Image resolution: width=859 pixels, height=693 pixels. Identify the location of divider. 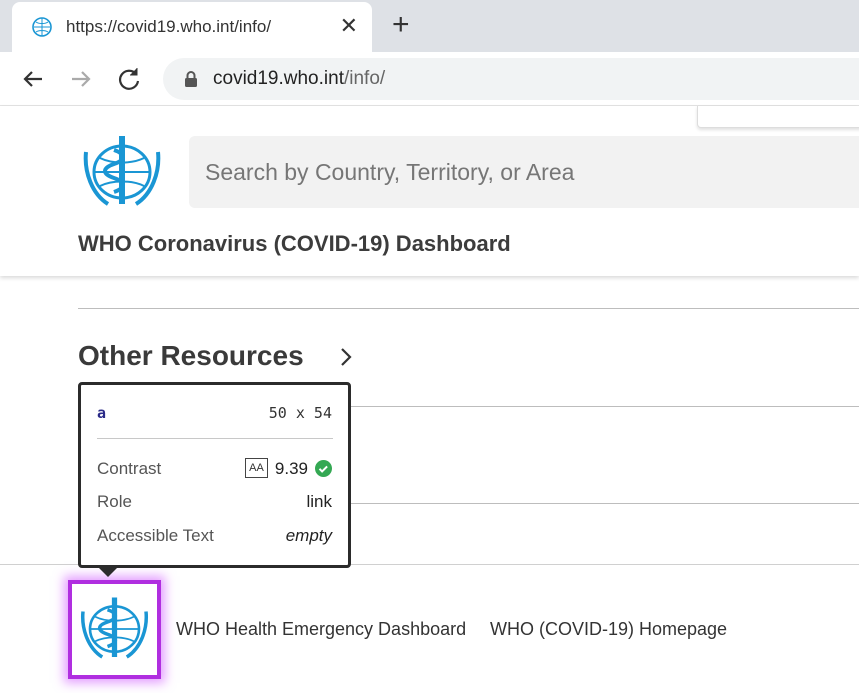
(468, 308).